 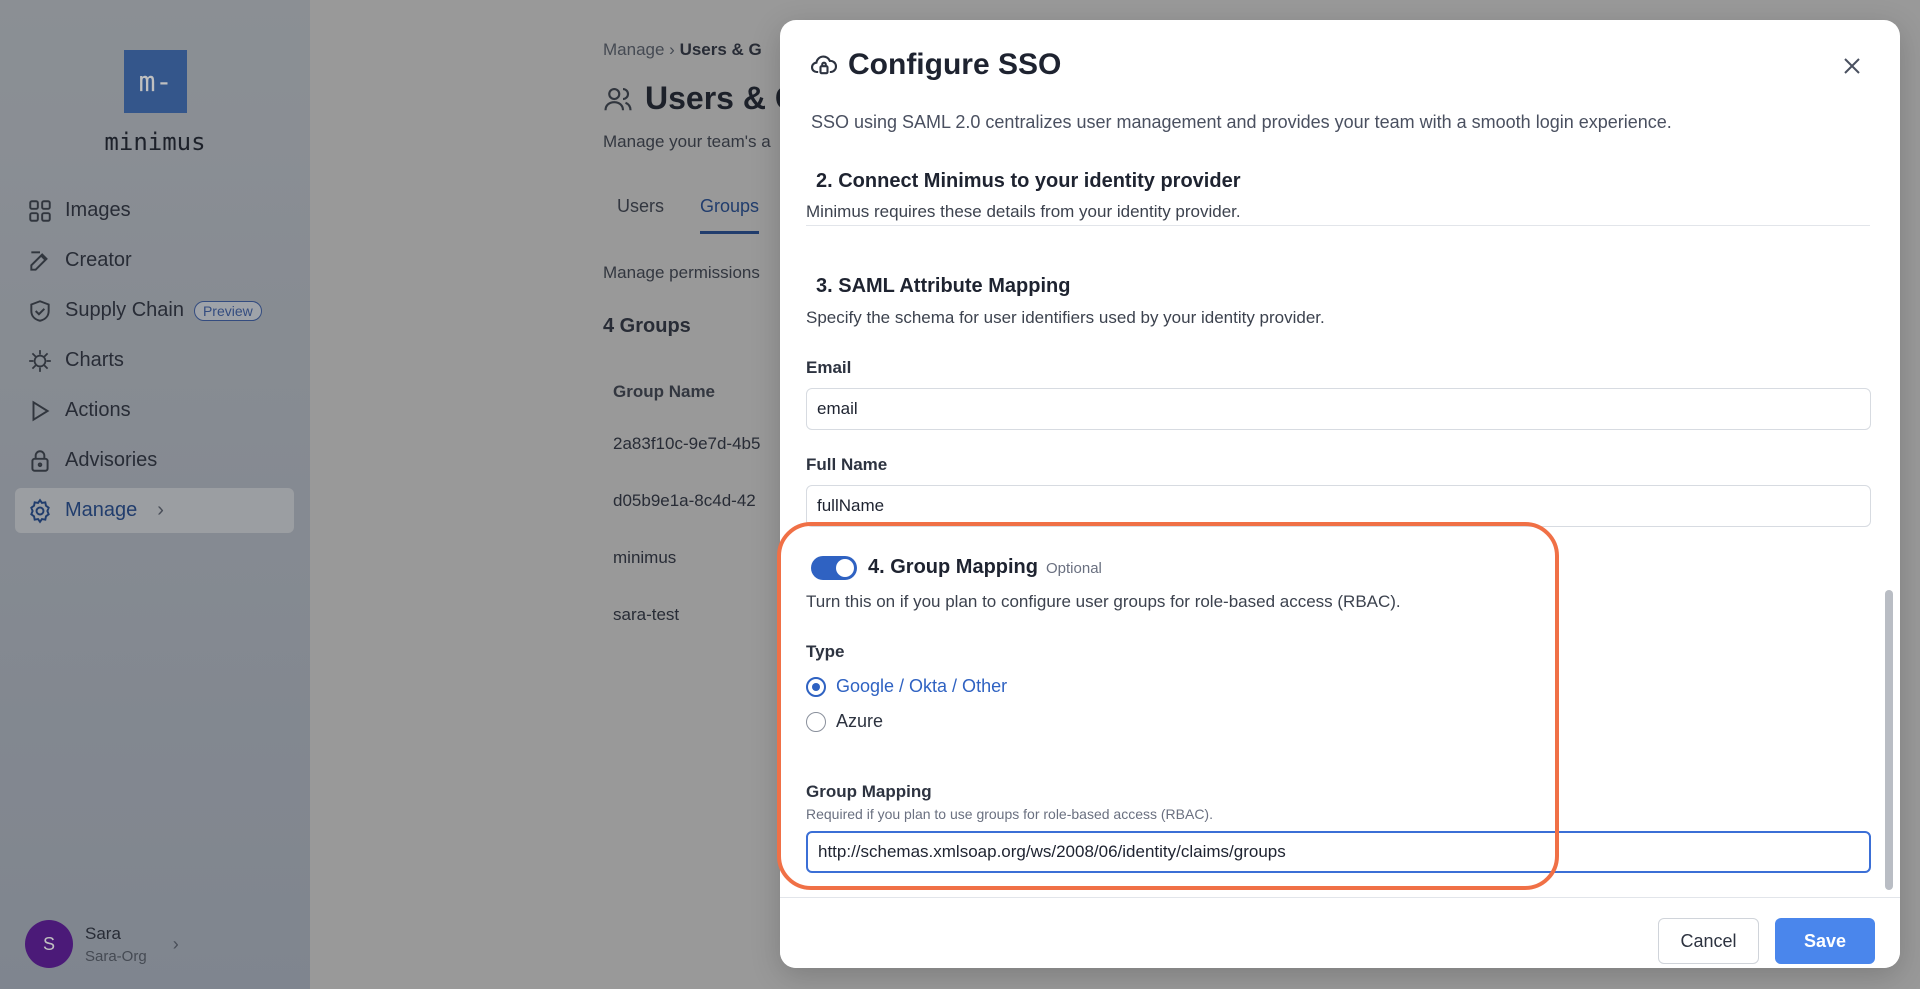 What do you see at coordinates (1825, 941) in the screenshot?
I see `save-button: Save` at bounding box center [1825, 941].